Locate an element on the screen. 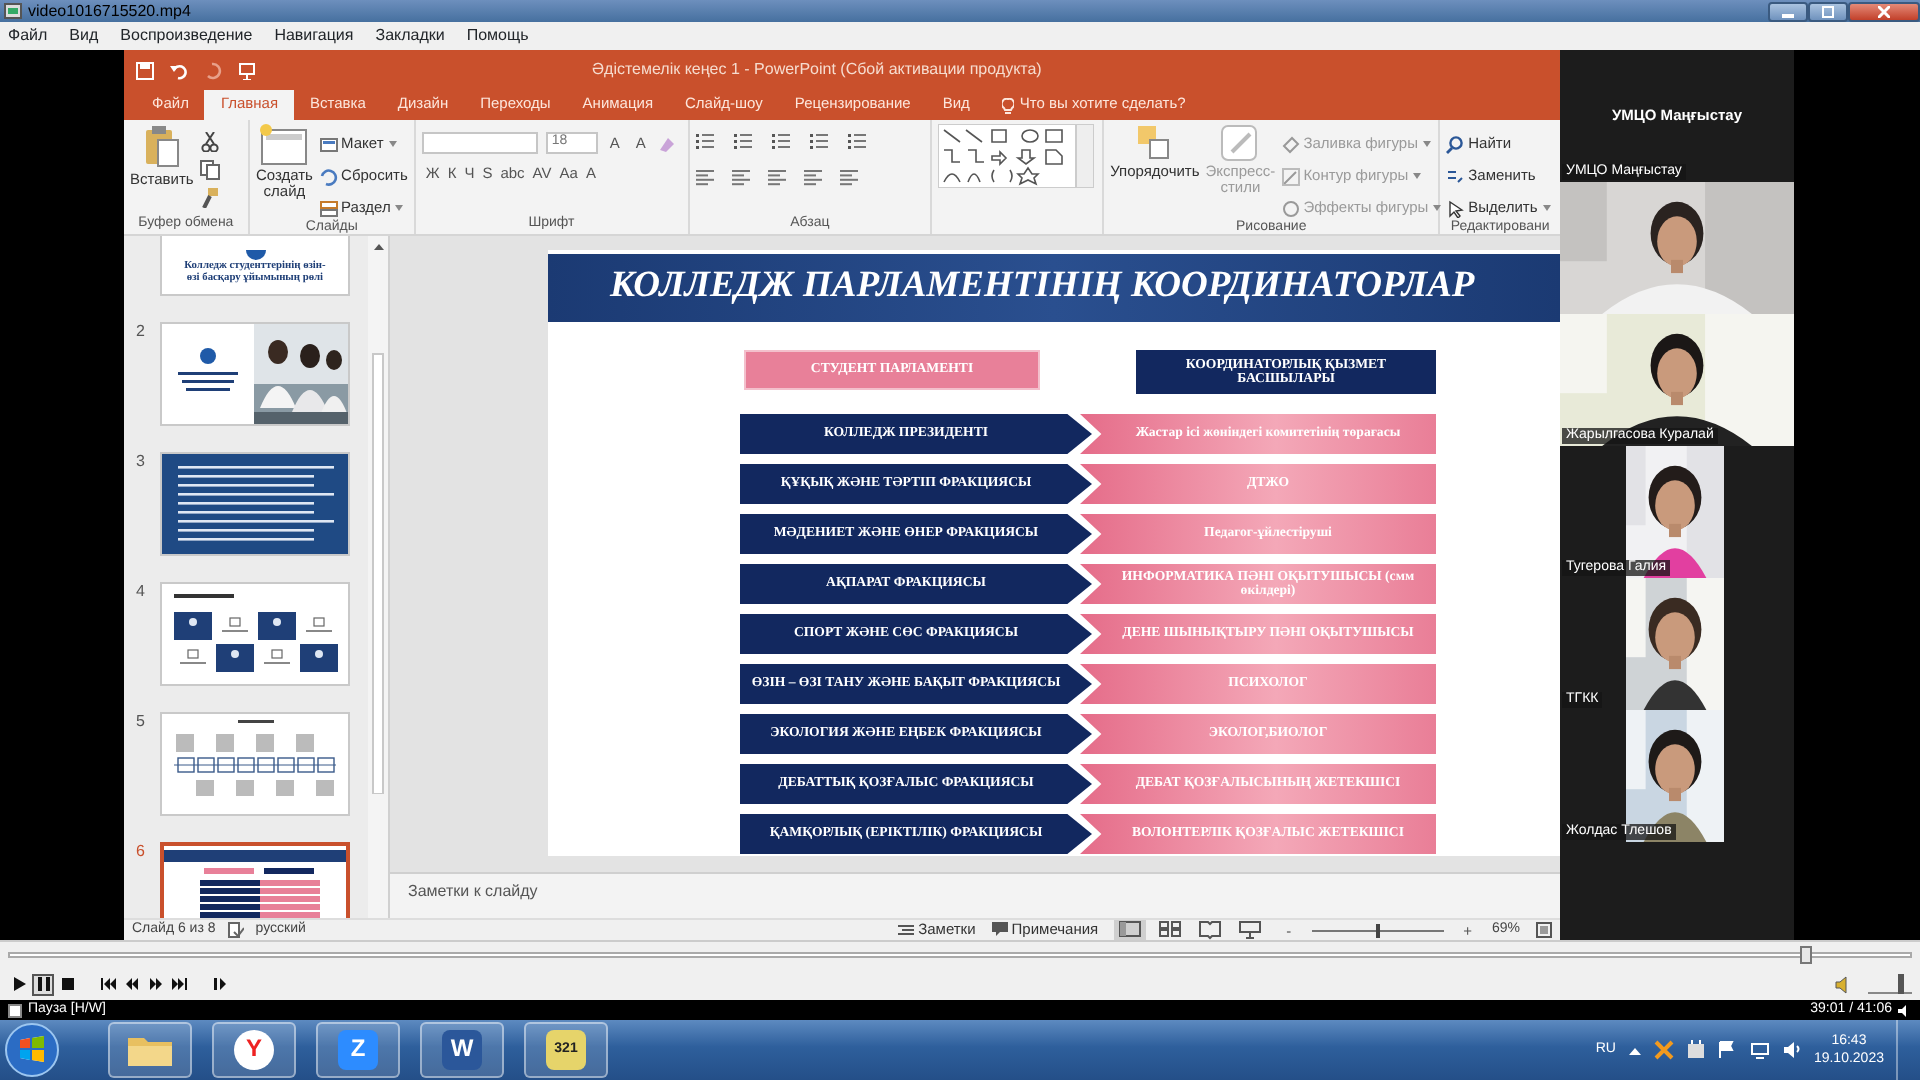  notes-placeholder: Заметки к слайду is located at coordinates (473, 892).